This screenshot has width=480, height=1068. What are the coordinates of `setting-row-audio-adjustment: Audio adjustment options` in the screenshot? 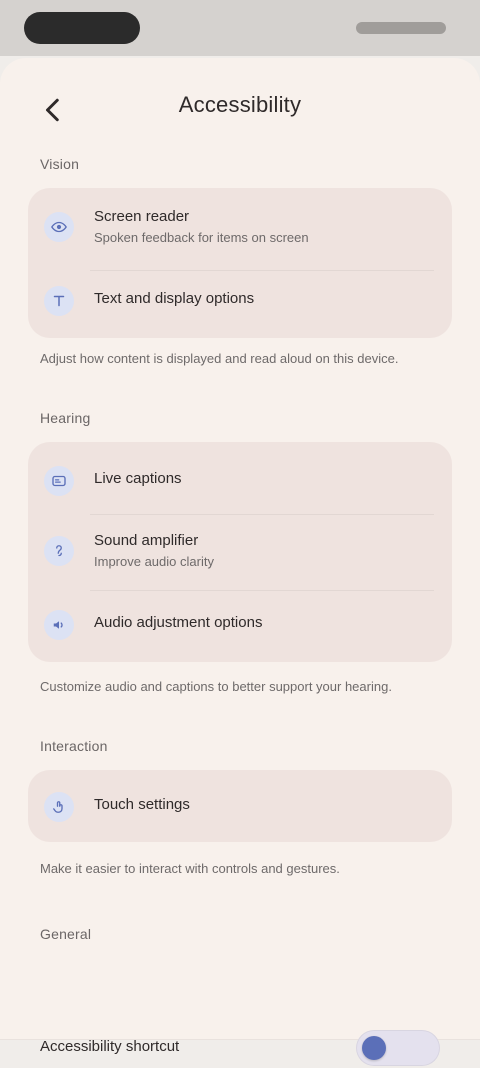 It's located at (240, 624).